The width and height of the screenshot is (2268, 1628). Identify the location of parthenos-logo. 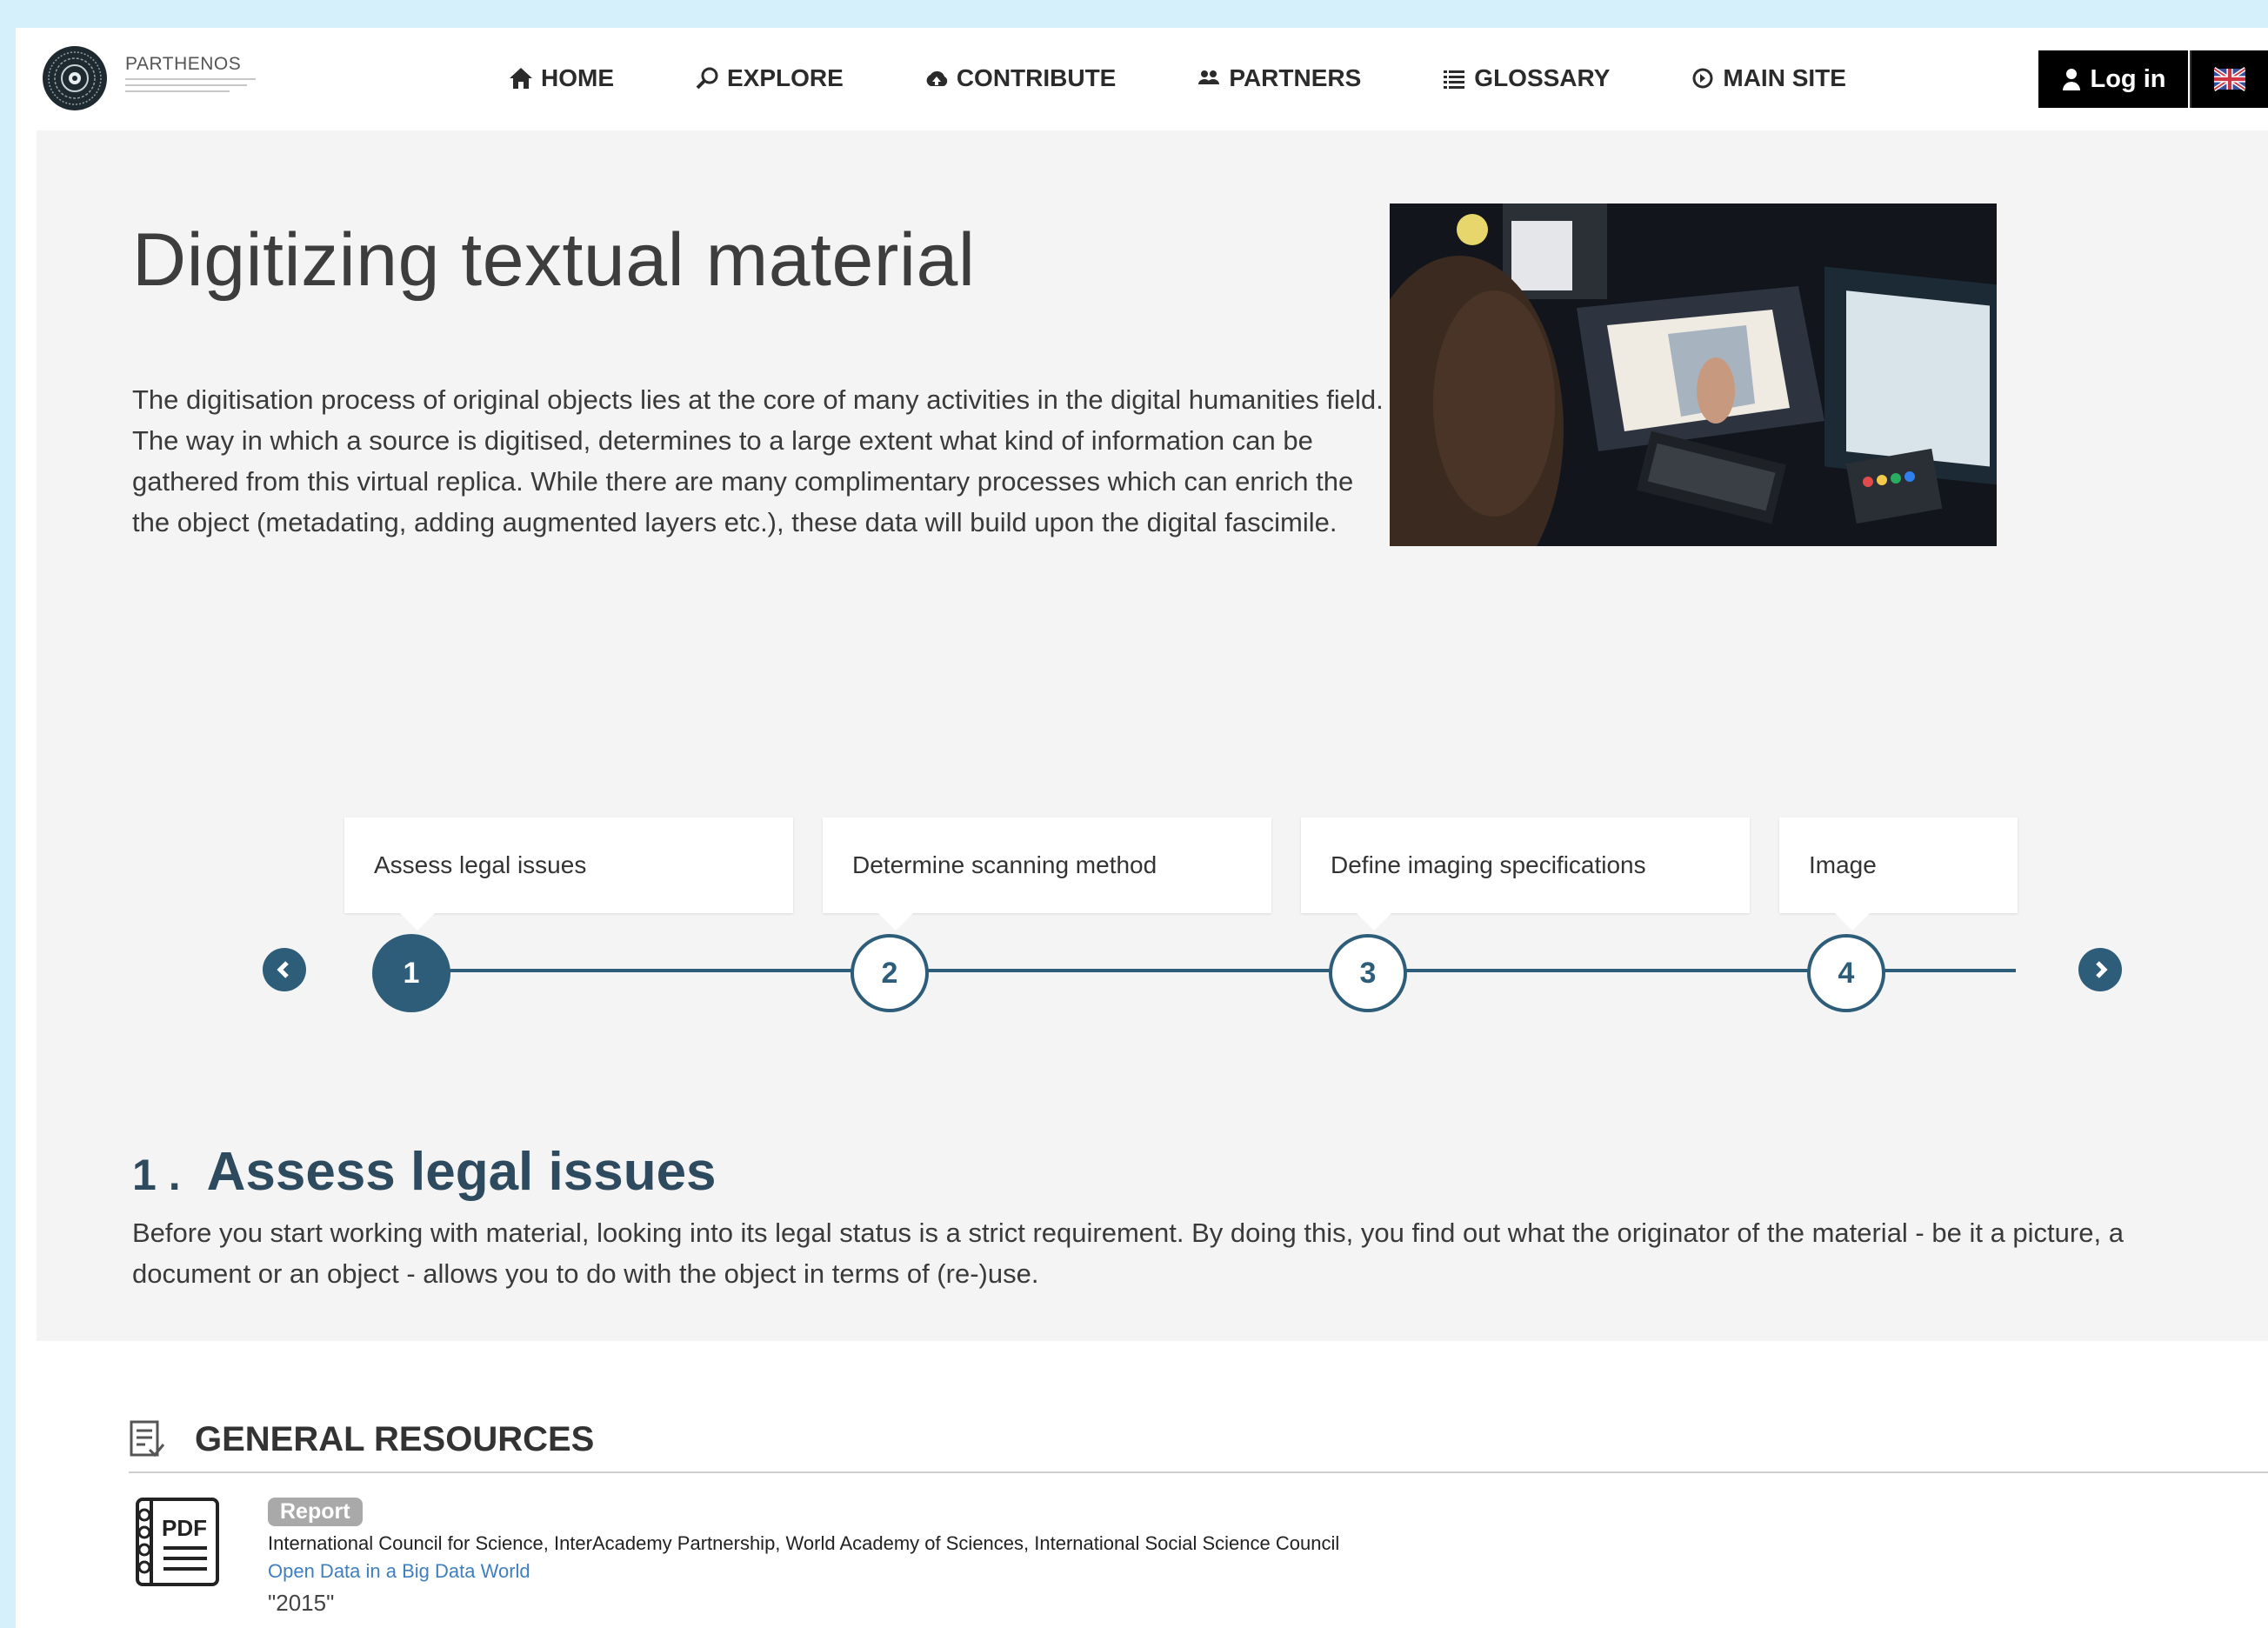
(75, 78).